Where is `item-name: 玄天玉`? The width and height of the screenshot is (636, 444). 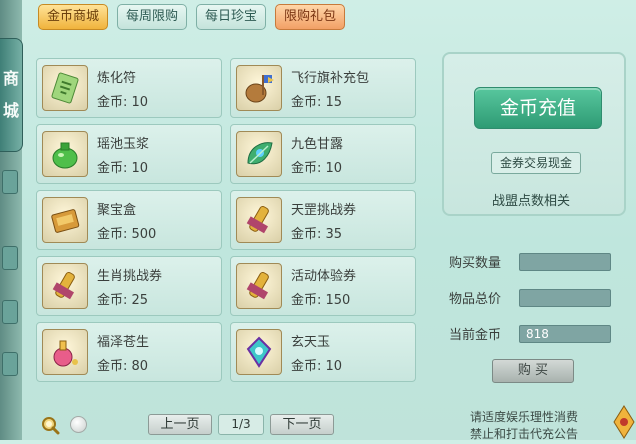
item-name: 玄天玉 is located at coordinates (311, 342).